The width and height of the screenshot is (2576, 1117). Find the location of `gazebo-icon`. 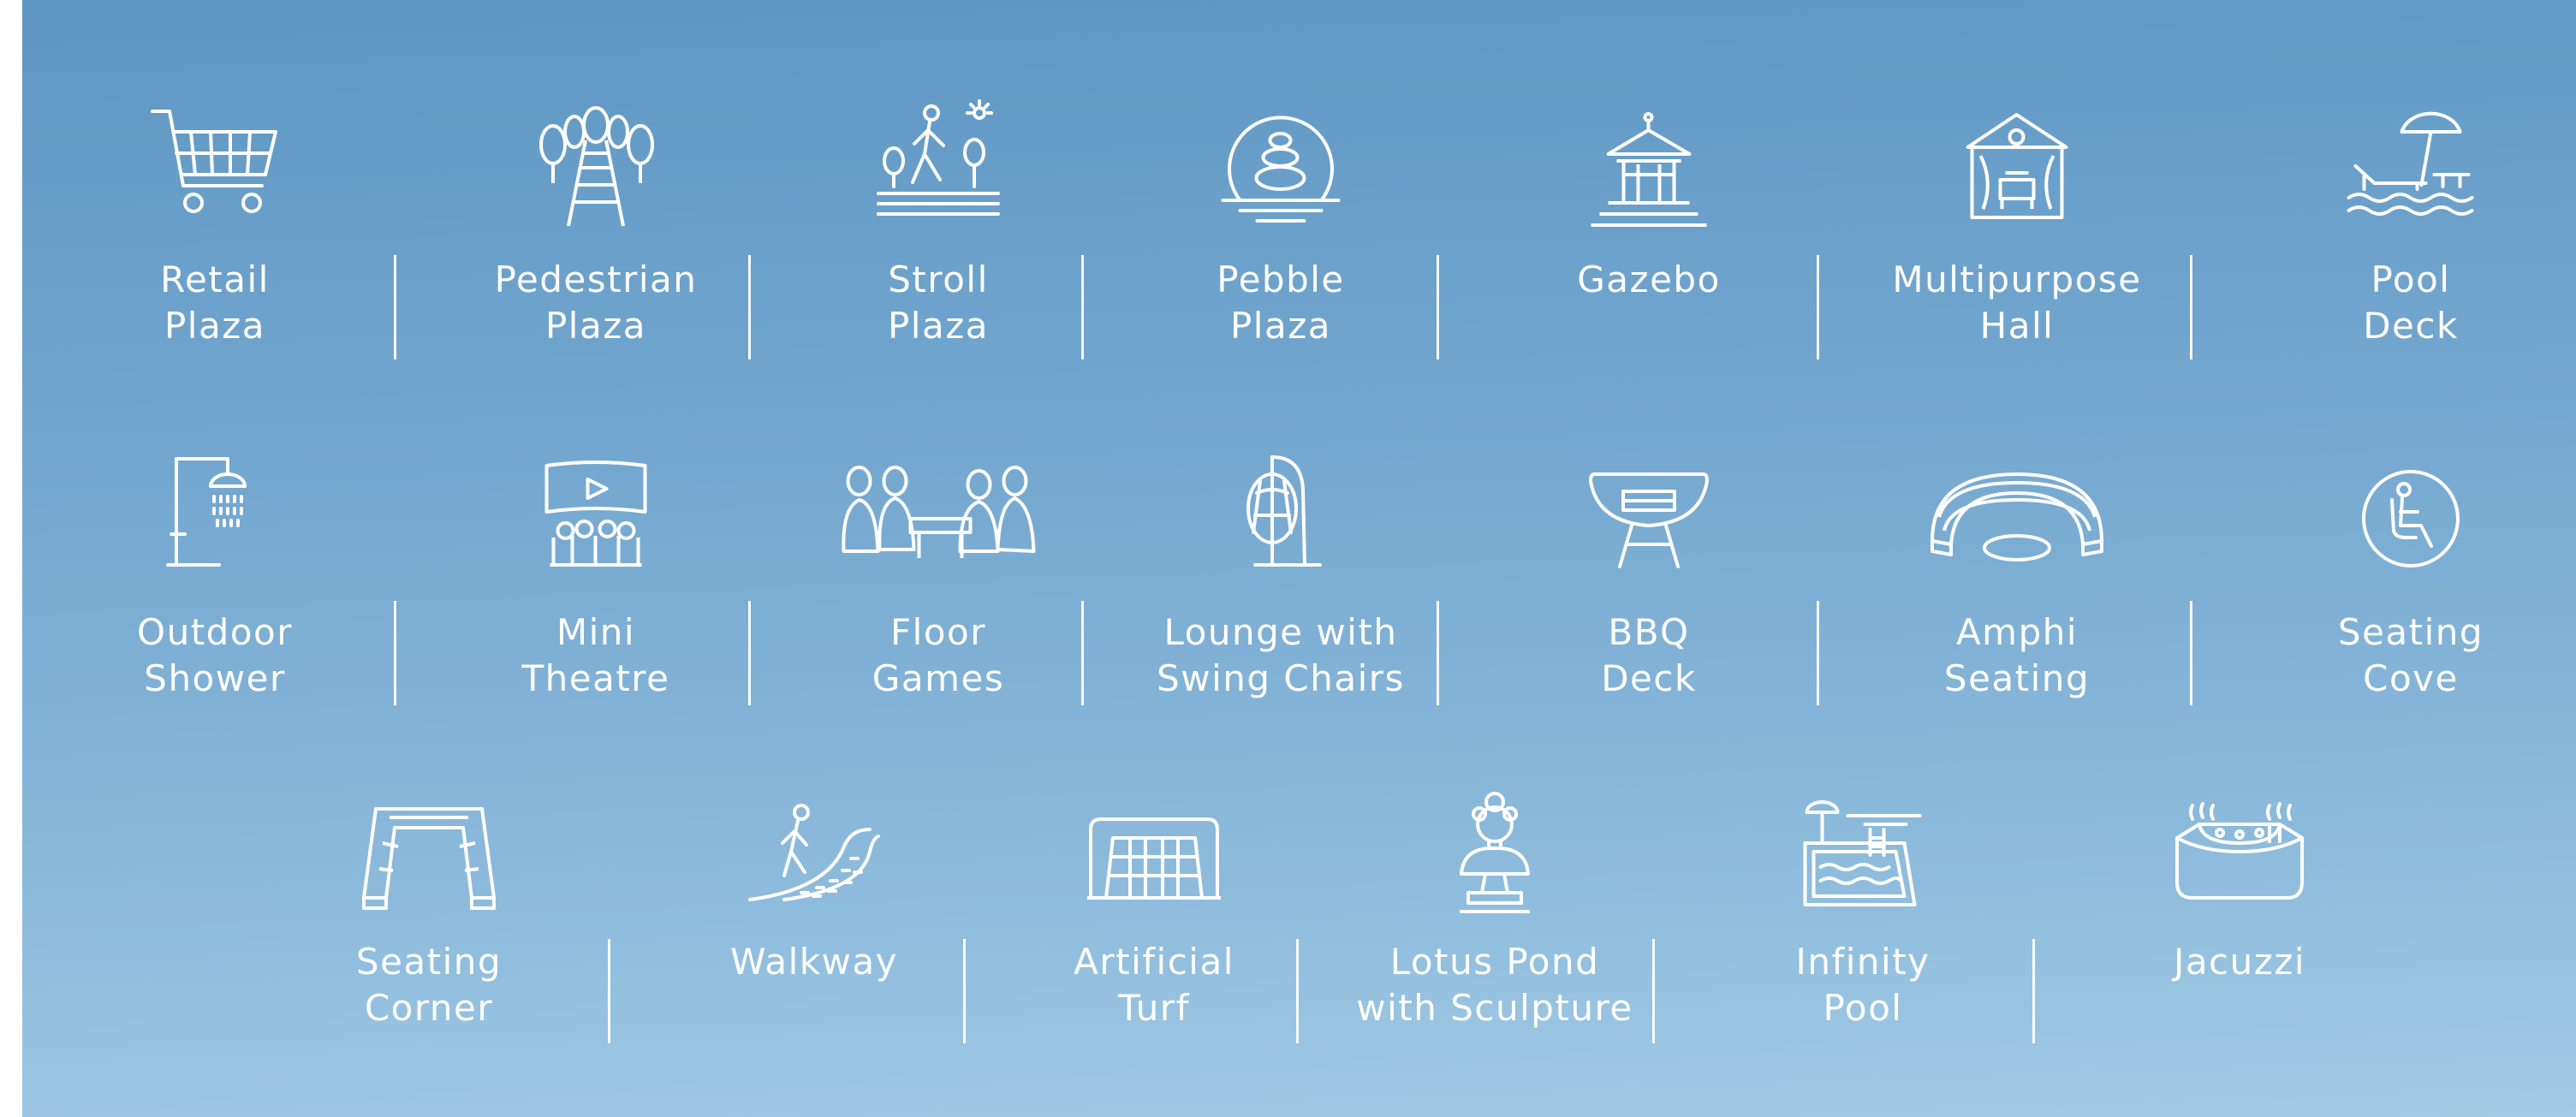

gazebo-icon is located at coordinates (1649, 169).